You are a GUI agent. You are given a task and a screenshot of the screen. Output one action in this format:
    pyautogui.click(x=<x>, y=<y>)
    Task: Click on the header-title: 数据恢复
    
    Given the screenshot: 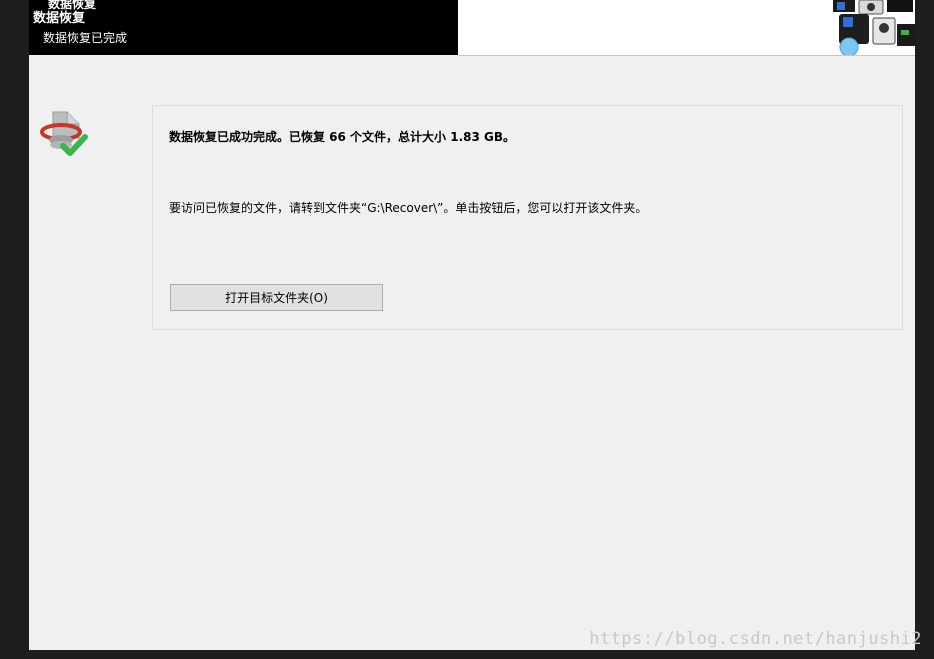 What is the action you would take?
    pyautogui.click(x=59, y=18)
    